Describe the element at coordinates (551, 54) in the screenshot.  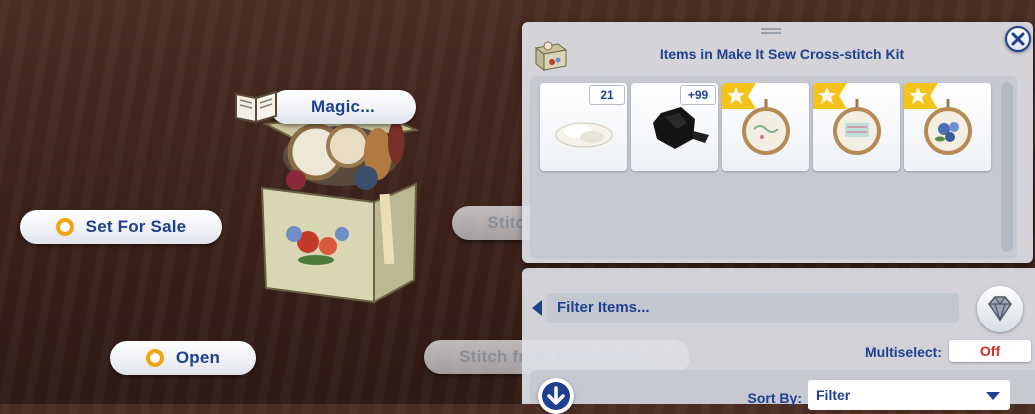
I see `kit-thumbnail-icon` at that location.